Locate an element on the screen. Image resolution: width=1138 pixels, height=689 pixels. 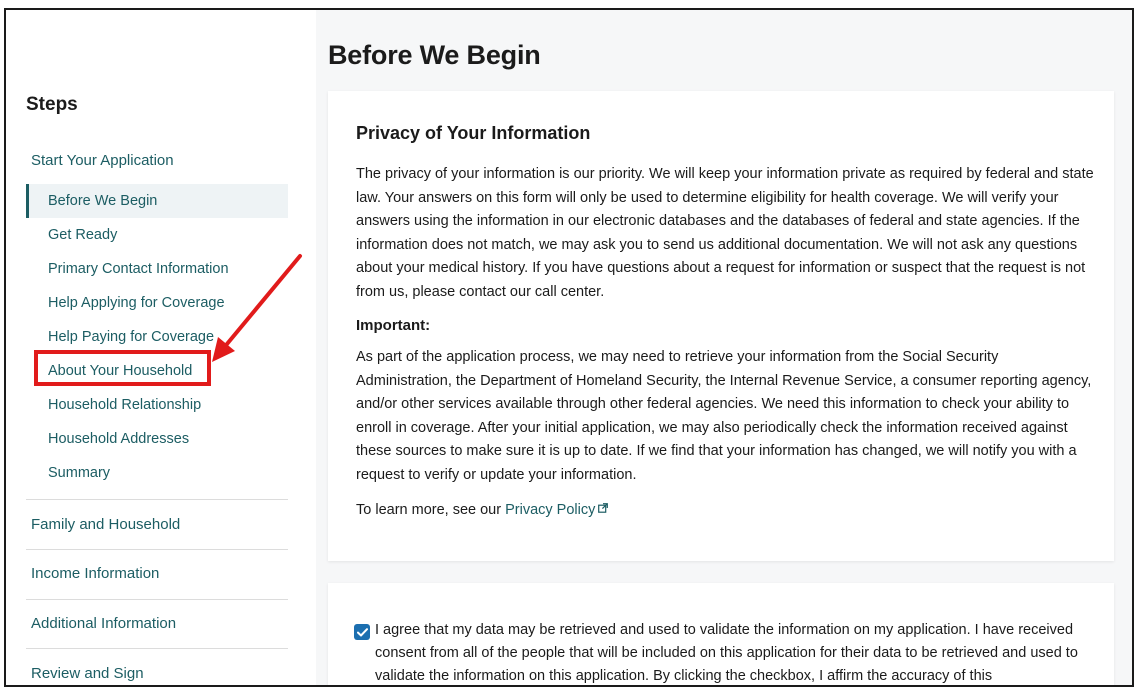
section-income-information: Income Information is located at coordinates (95, 573).